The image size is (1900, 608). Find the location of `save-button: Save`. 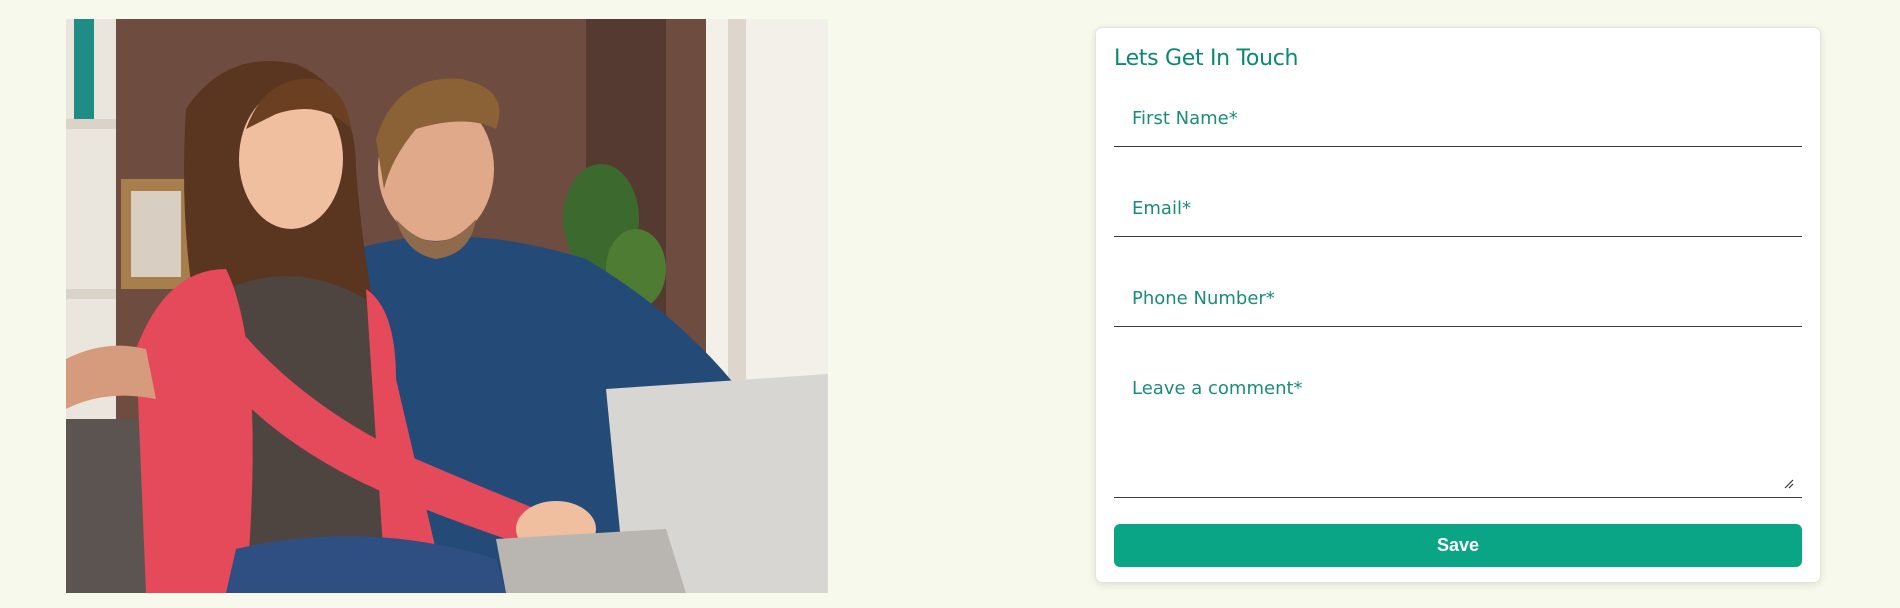

save-button: Save is located at coordinates (1458, 545).